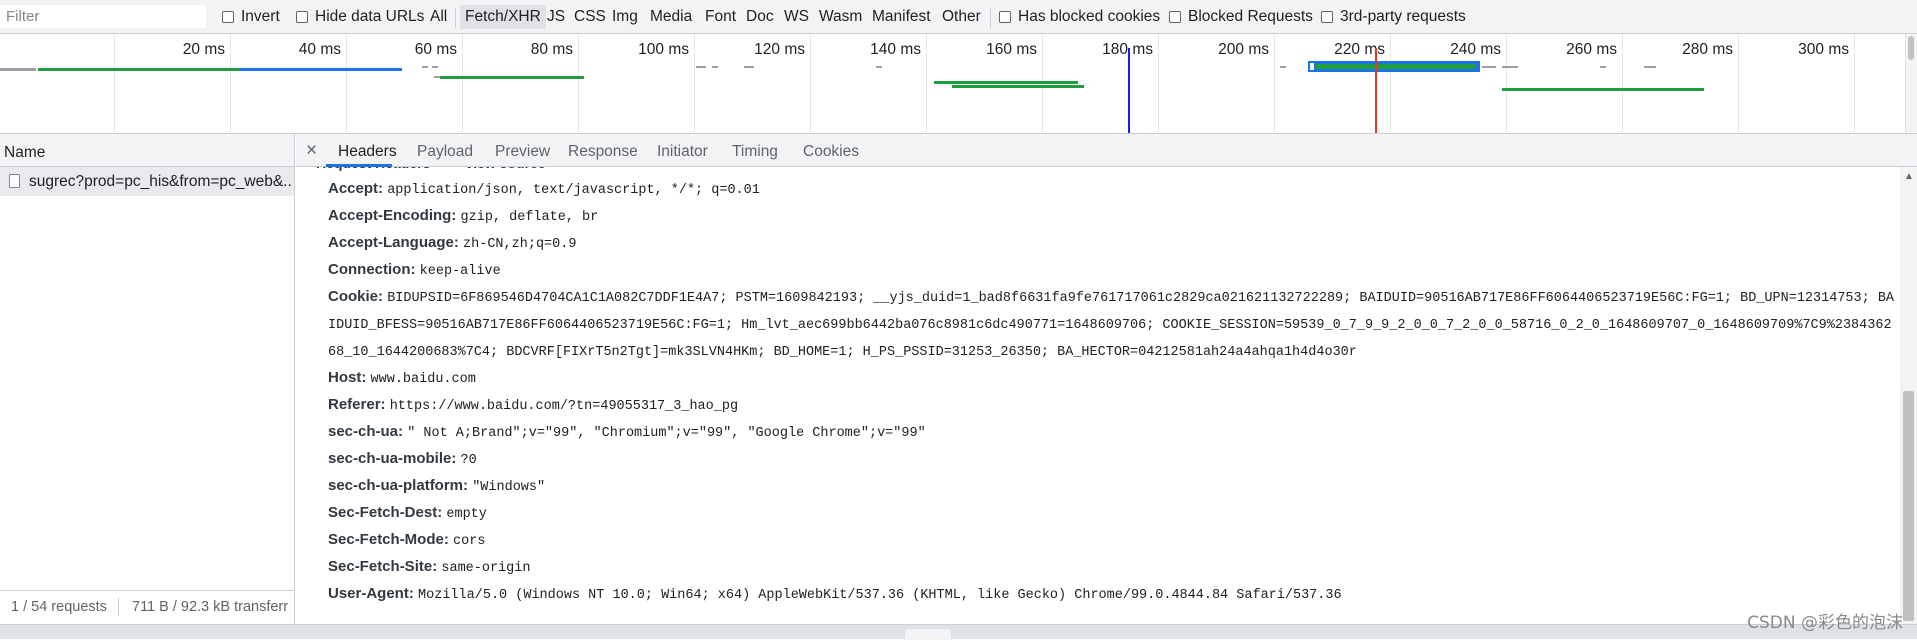  What do you see at coordinates (354, 404) in the screenshot?
I see `header-name: Referer` at bounding box center [354, 404].